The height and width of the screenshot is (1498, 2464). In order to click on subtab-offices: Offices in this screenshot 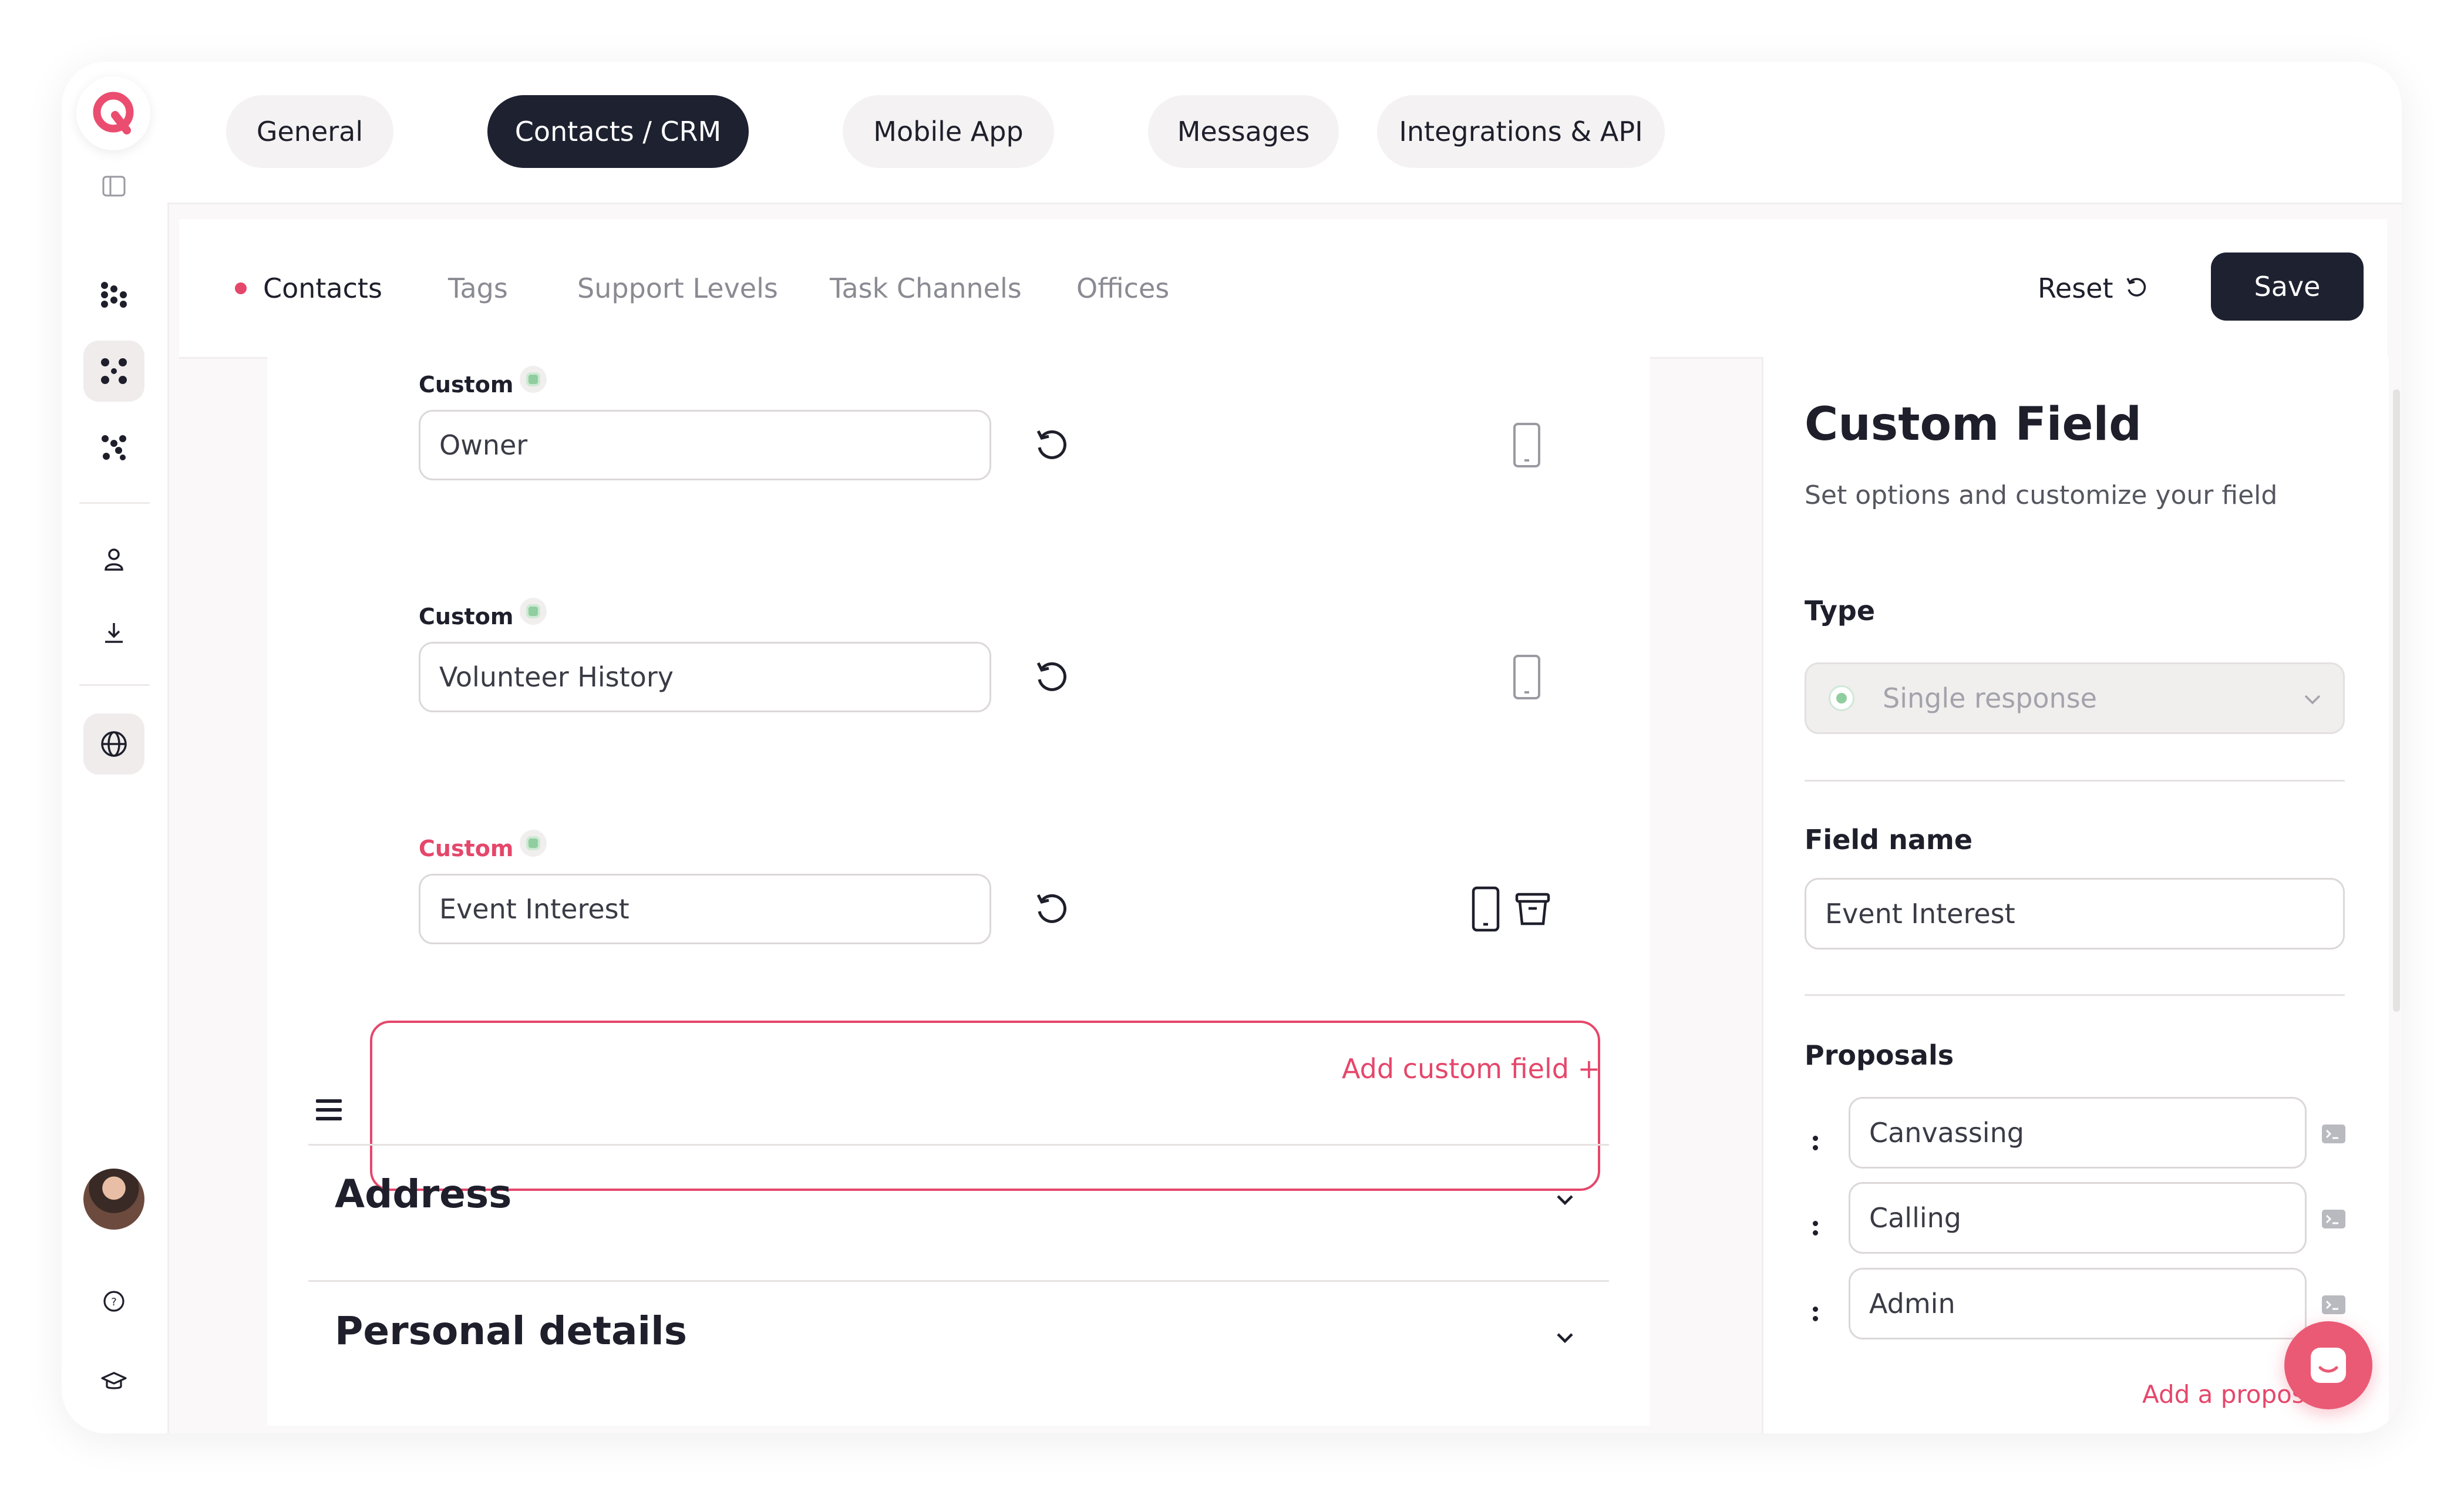, I will do `click(1122, 288)`.